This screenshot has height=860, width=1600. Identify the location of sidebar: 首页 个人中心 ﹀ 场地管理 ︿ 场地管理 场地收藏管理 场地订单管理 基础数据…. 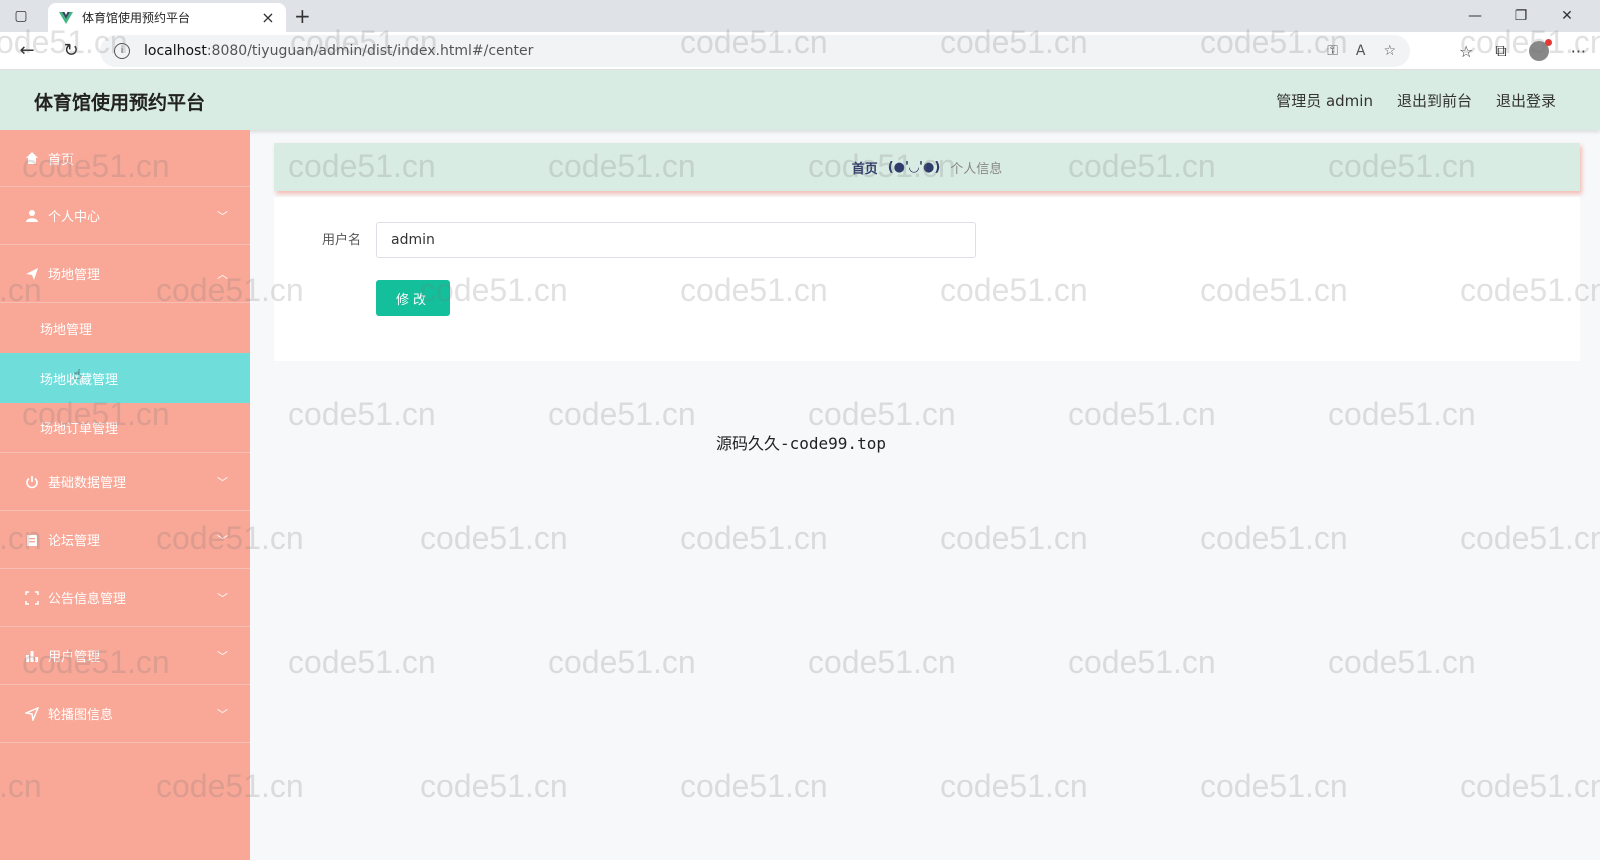
(125, 495).